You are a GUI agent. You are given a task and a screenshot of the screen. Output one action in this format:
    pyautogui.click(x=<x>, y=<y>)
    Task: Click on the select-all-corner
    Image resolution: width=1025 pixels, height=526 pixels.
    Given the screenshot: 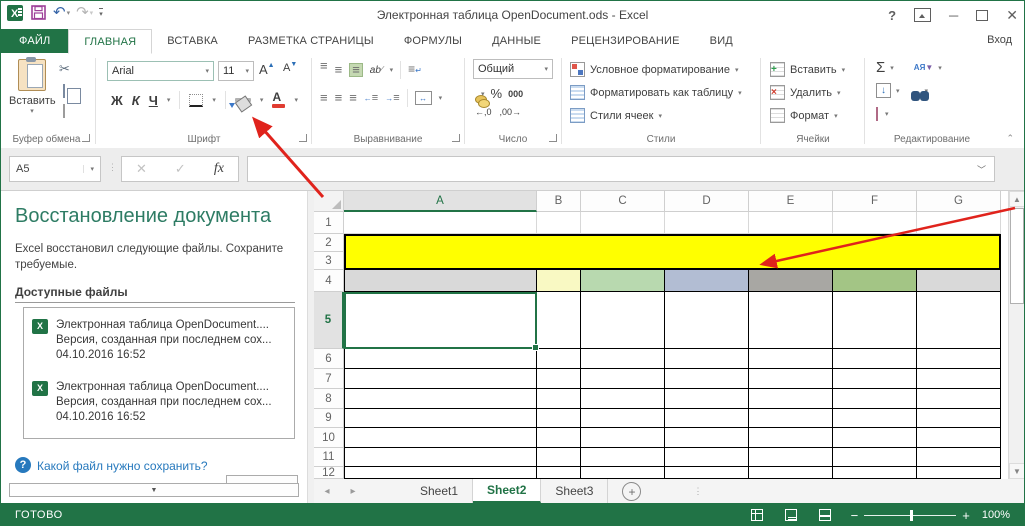 What is the action you would take?
    pyautogui.click(x=329, y=201)
    